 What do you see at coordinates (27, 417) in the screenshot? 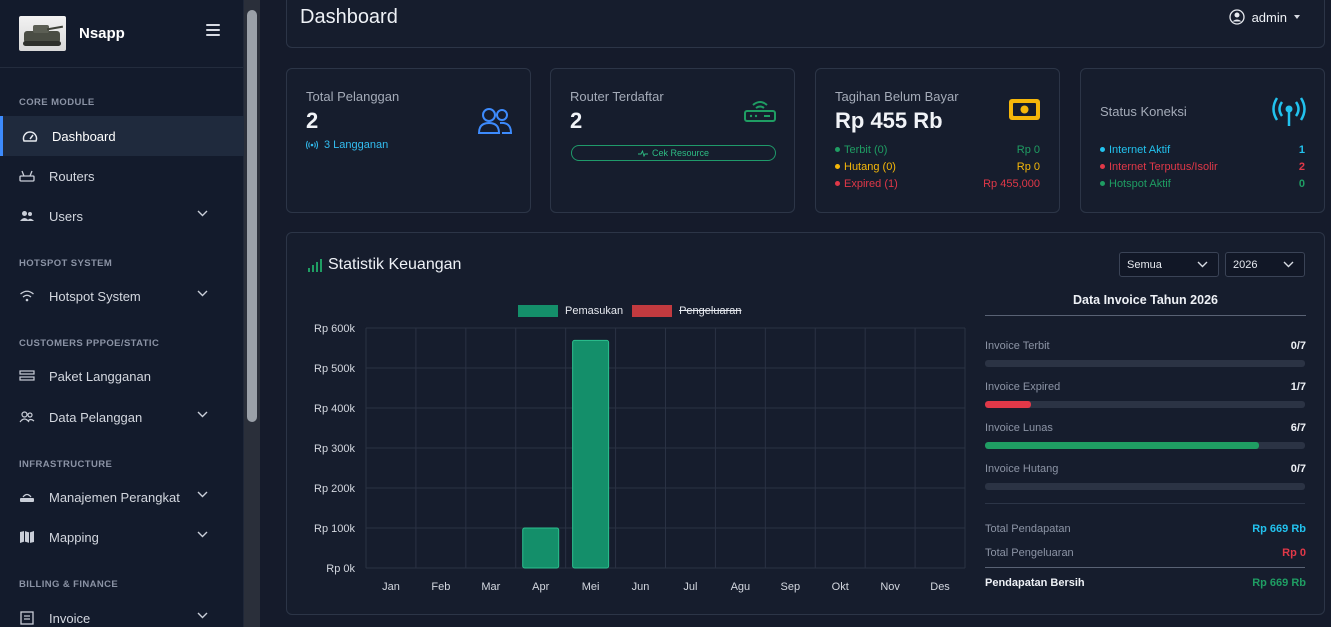
I see `customers-icon` at bounding box center [27, 417].